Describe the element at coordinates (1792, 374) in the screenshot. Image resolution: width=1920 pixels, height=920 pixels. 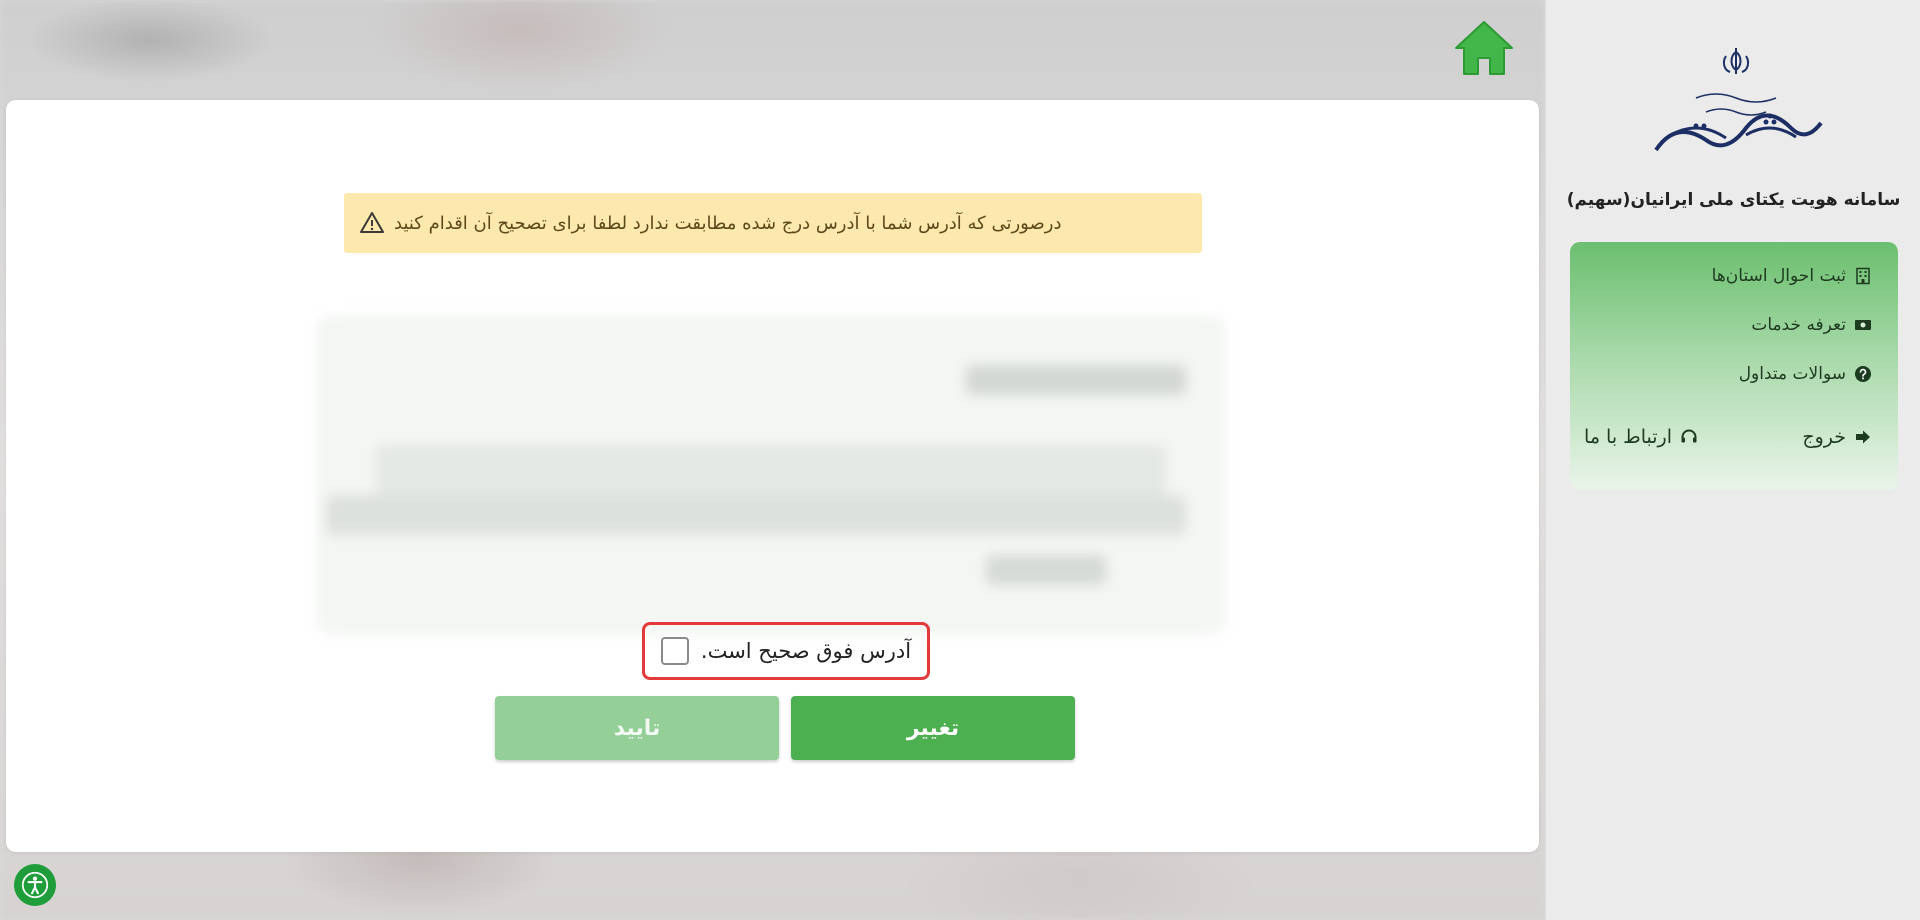
I see `sidebar-item-label: سوالات متداول` at that location.